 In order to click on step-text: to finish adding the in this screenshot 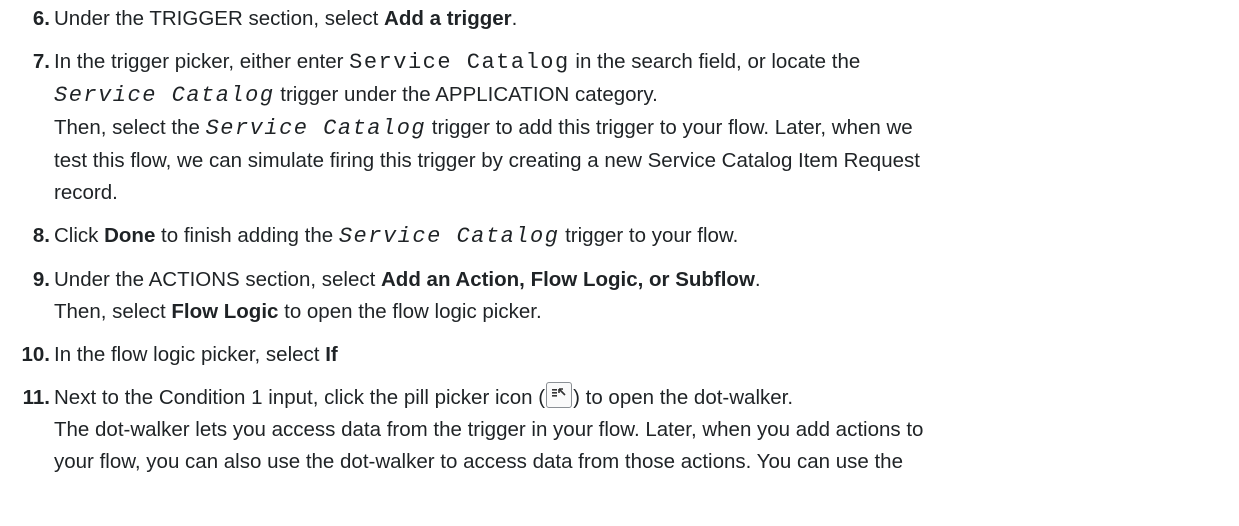, I will do `click(247, 235)`.